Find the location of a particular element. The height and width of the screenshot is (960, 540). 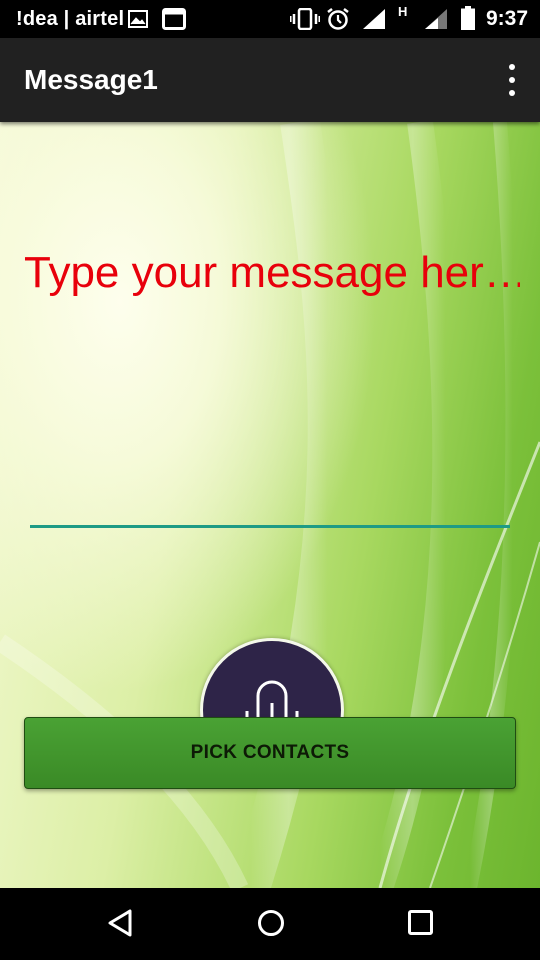

home-icon is located at coordinates (271, 925).